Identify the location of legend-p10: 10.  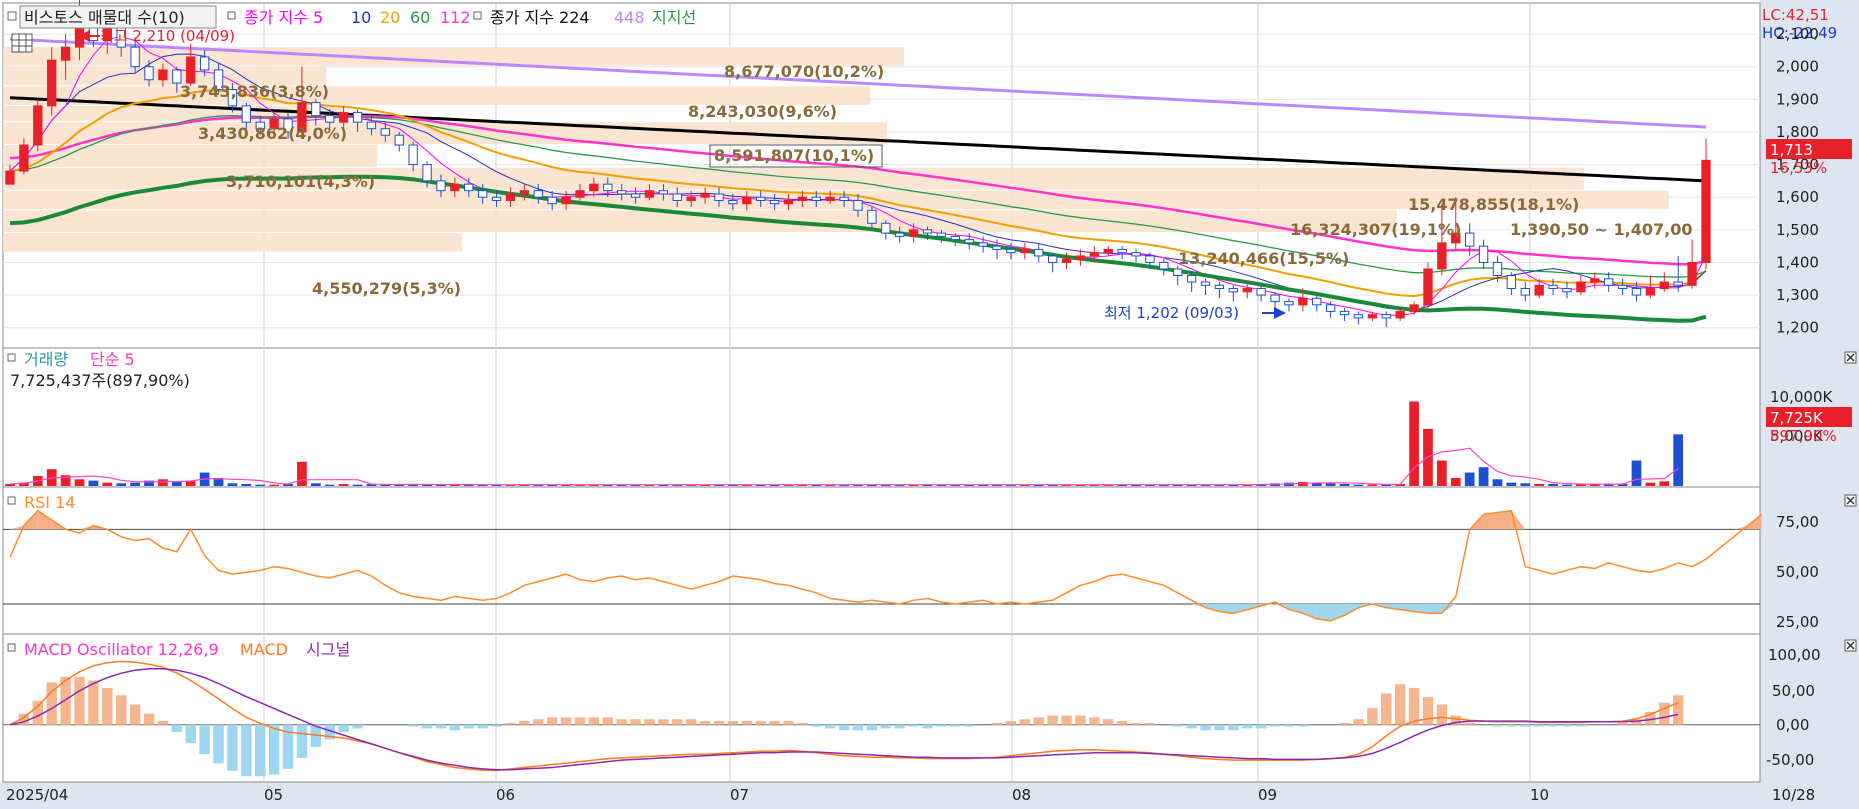
(361, 17).